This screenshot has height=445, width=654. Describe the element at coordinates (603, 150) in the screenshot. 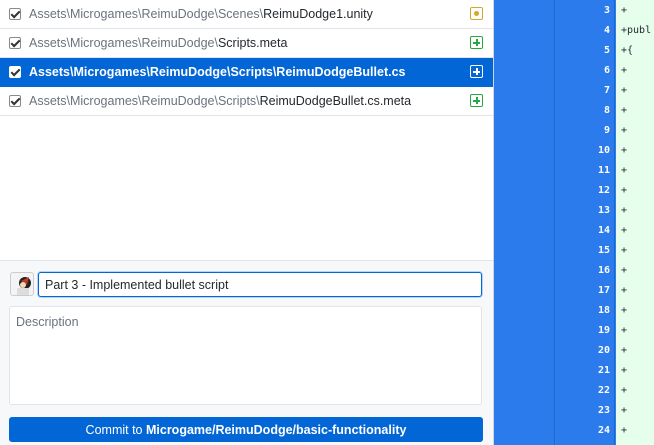

I see `diff-line-number: 10` at that location.